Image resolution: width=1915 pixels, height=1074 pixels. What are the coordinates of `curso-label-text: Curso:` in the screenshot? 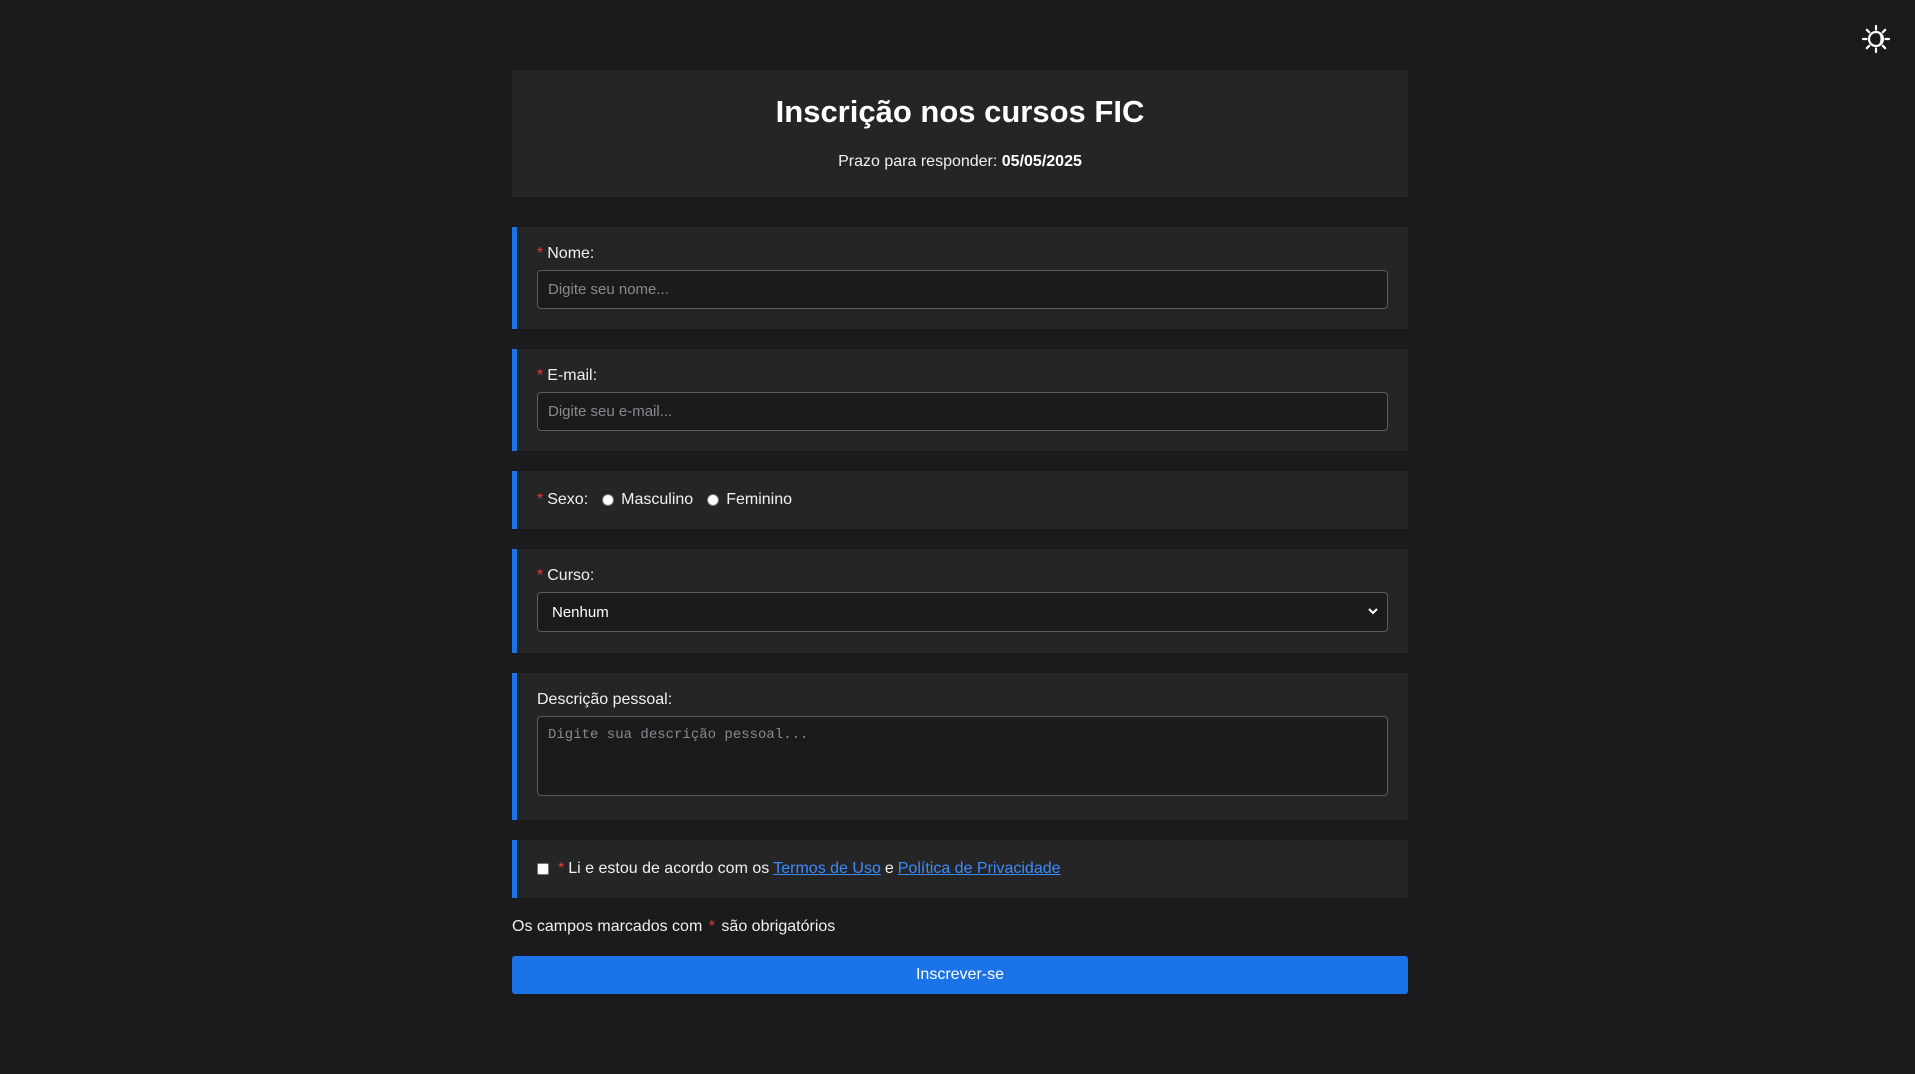 It's located at (571, 575).